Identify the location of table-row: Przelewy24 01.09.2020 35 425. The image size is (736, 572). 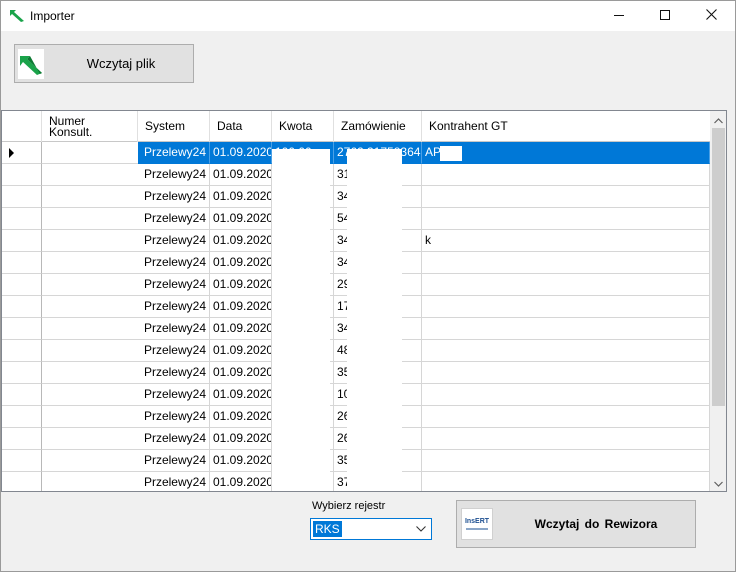
(356, 461).